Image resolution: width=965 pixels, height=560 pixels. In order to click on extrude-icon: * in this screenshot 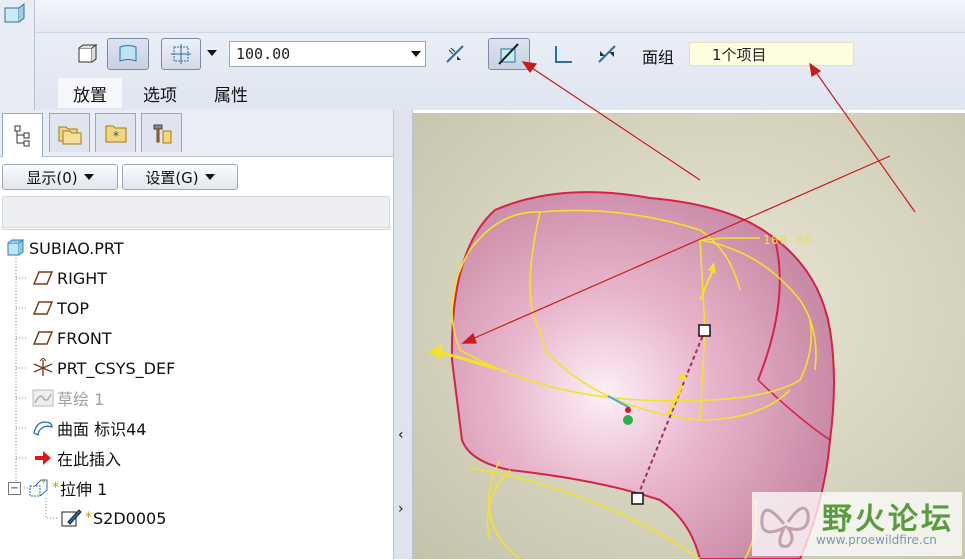, I will do `click(38, 488)`.